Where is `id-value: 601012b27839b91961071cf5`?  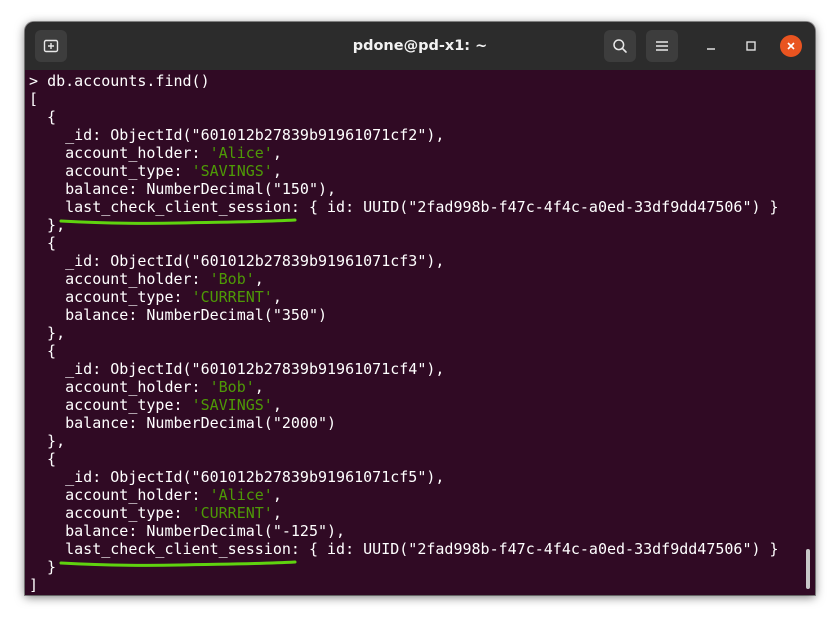
id-value: 601012b27839b91961071cf5 is located at coordinates (309, 477).